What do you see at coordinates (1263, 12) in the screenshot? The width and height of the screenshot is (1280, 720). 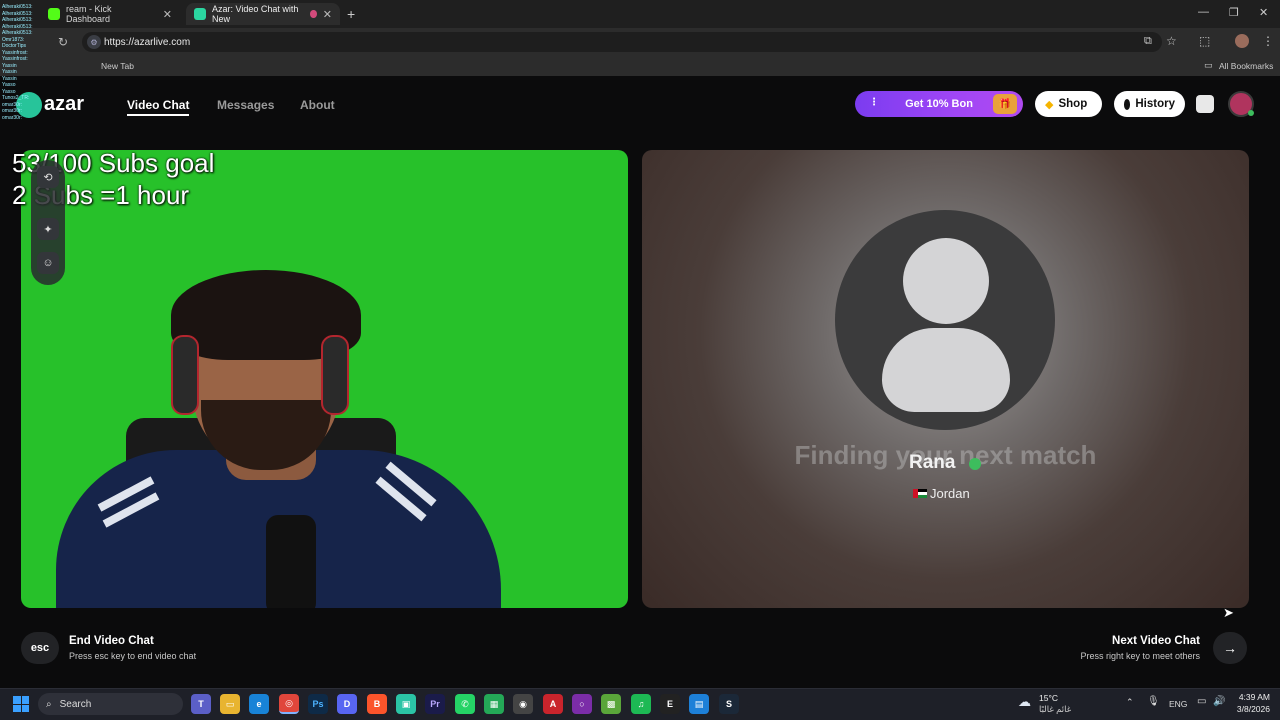 I see `close-window-icon: ✕` at bounding box center [1263, 12].